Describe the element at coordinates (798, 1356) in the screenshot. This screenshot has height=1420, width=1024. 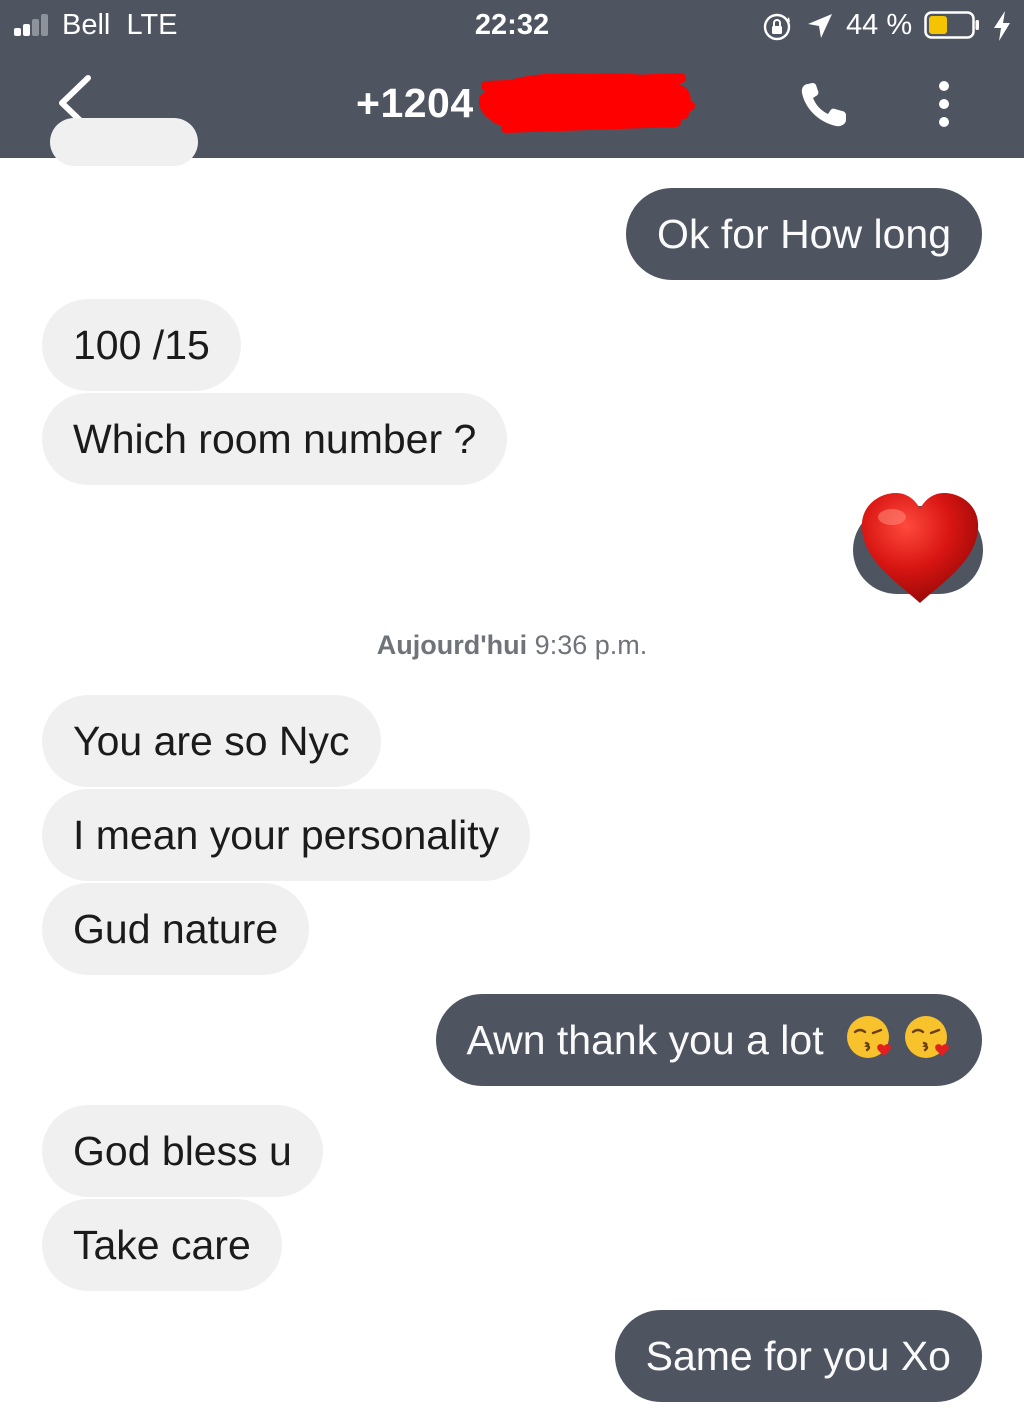
I see `outgoing-message: Same for you Xo` at that location.